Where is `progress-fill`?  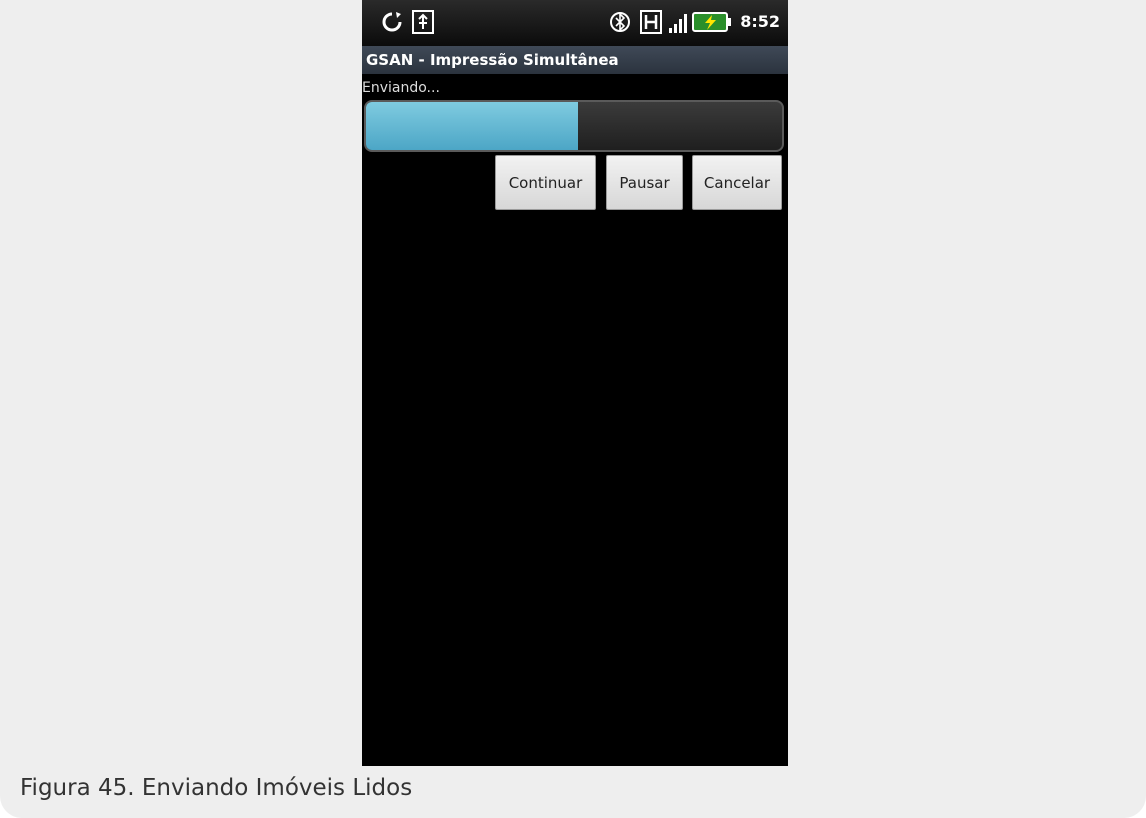 progress-fill is located at coordinates (472, 126).